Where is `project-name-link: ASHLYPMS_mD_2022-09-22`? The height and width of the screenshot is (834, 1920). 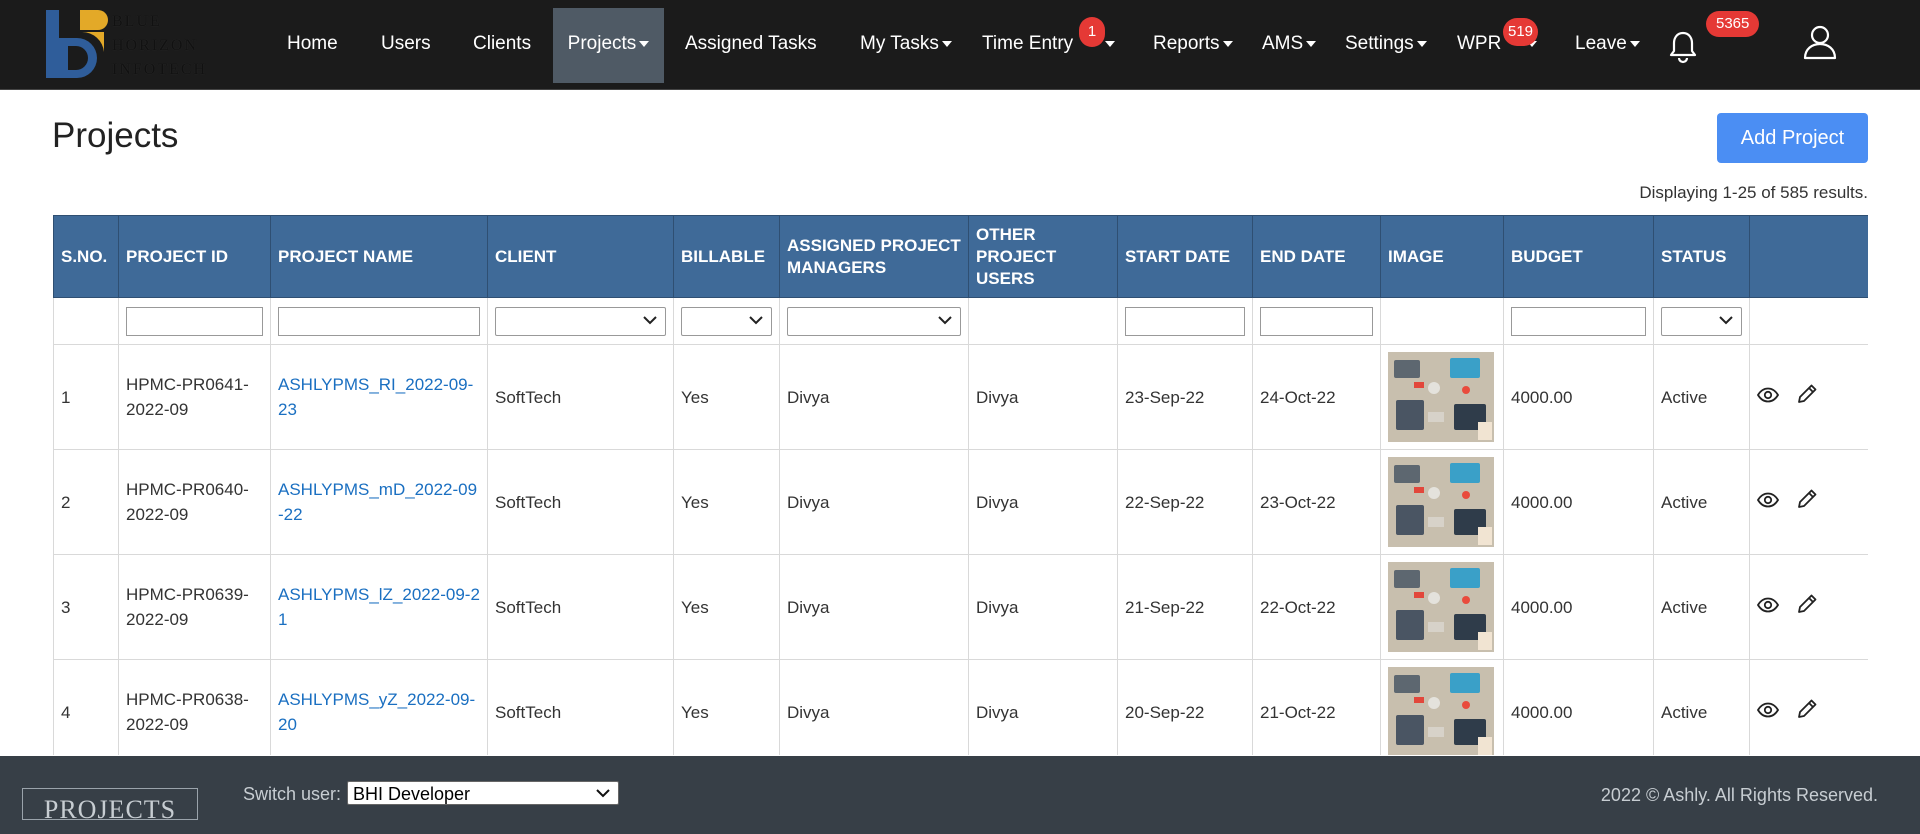 project-name-link: ASHLYPMS_mD_2022-09-22 is located at coordinates (377, 502).